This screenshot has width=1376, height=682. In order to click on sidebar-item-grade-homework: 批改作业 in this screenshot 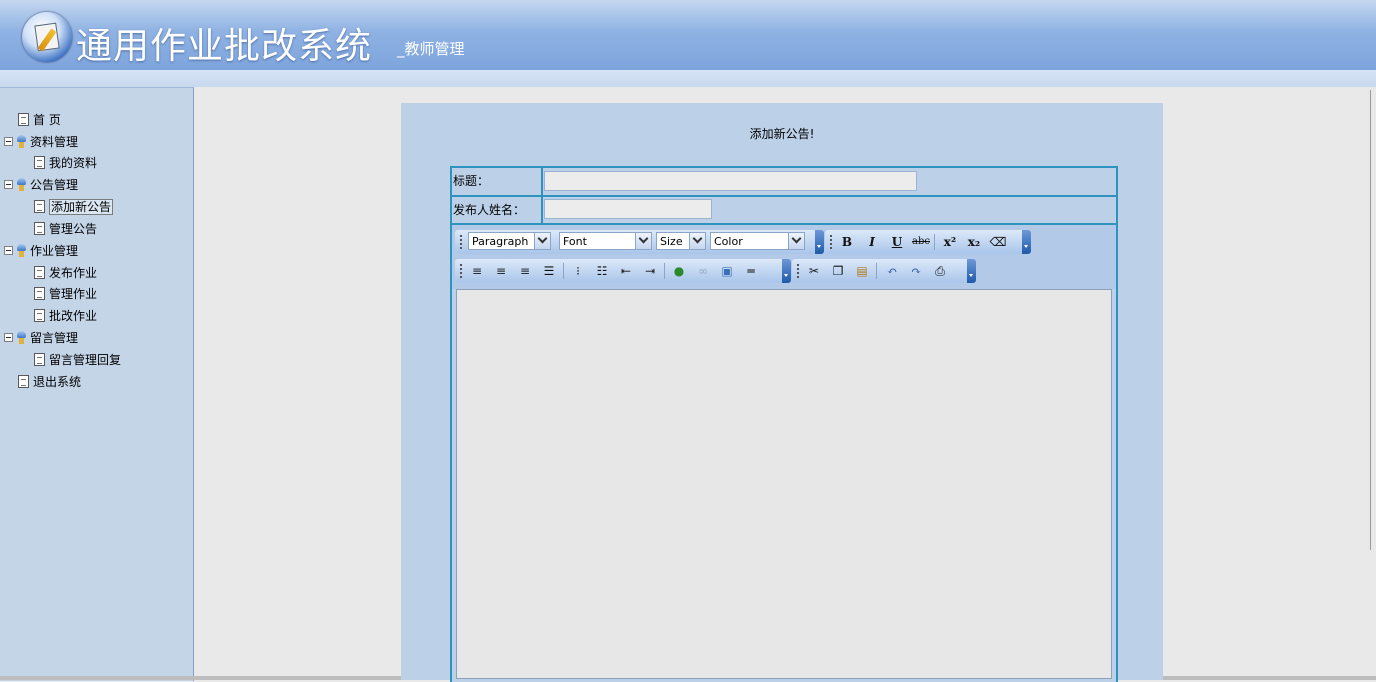, I will do `click(65, 315)`.